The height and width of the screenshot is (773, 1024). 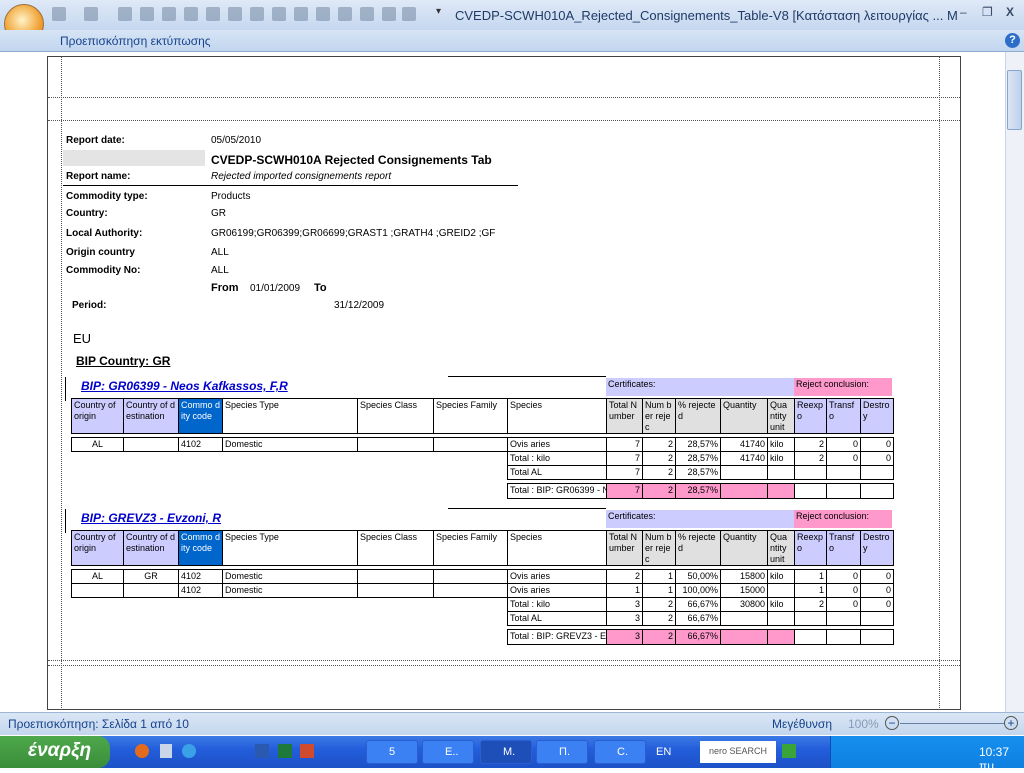 What do you see at coordinates (698, 590) in the screenshot?
I see `table-cell: 100,00%` at bounding box center [698, 590].